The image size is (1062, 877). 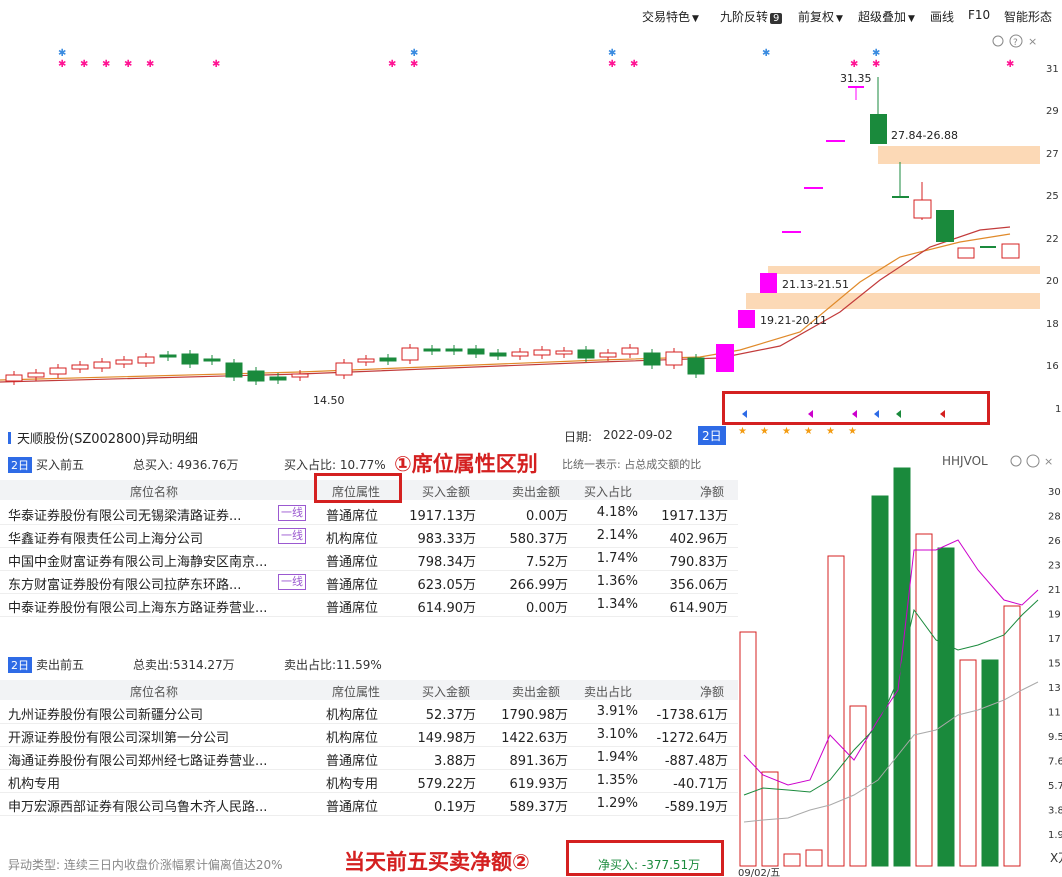 I want to click on sell-amount: 891.36万, so click(x=539, y=761).